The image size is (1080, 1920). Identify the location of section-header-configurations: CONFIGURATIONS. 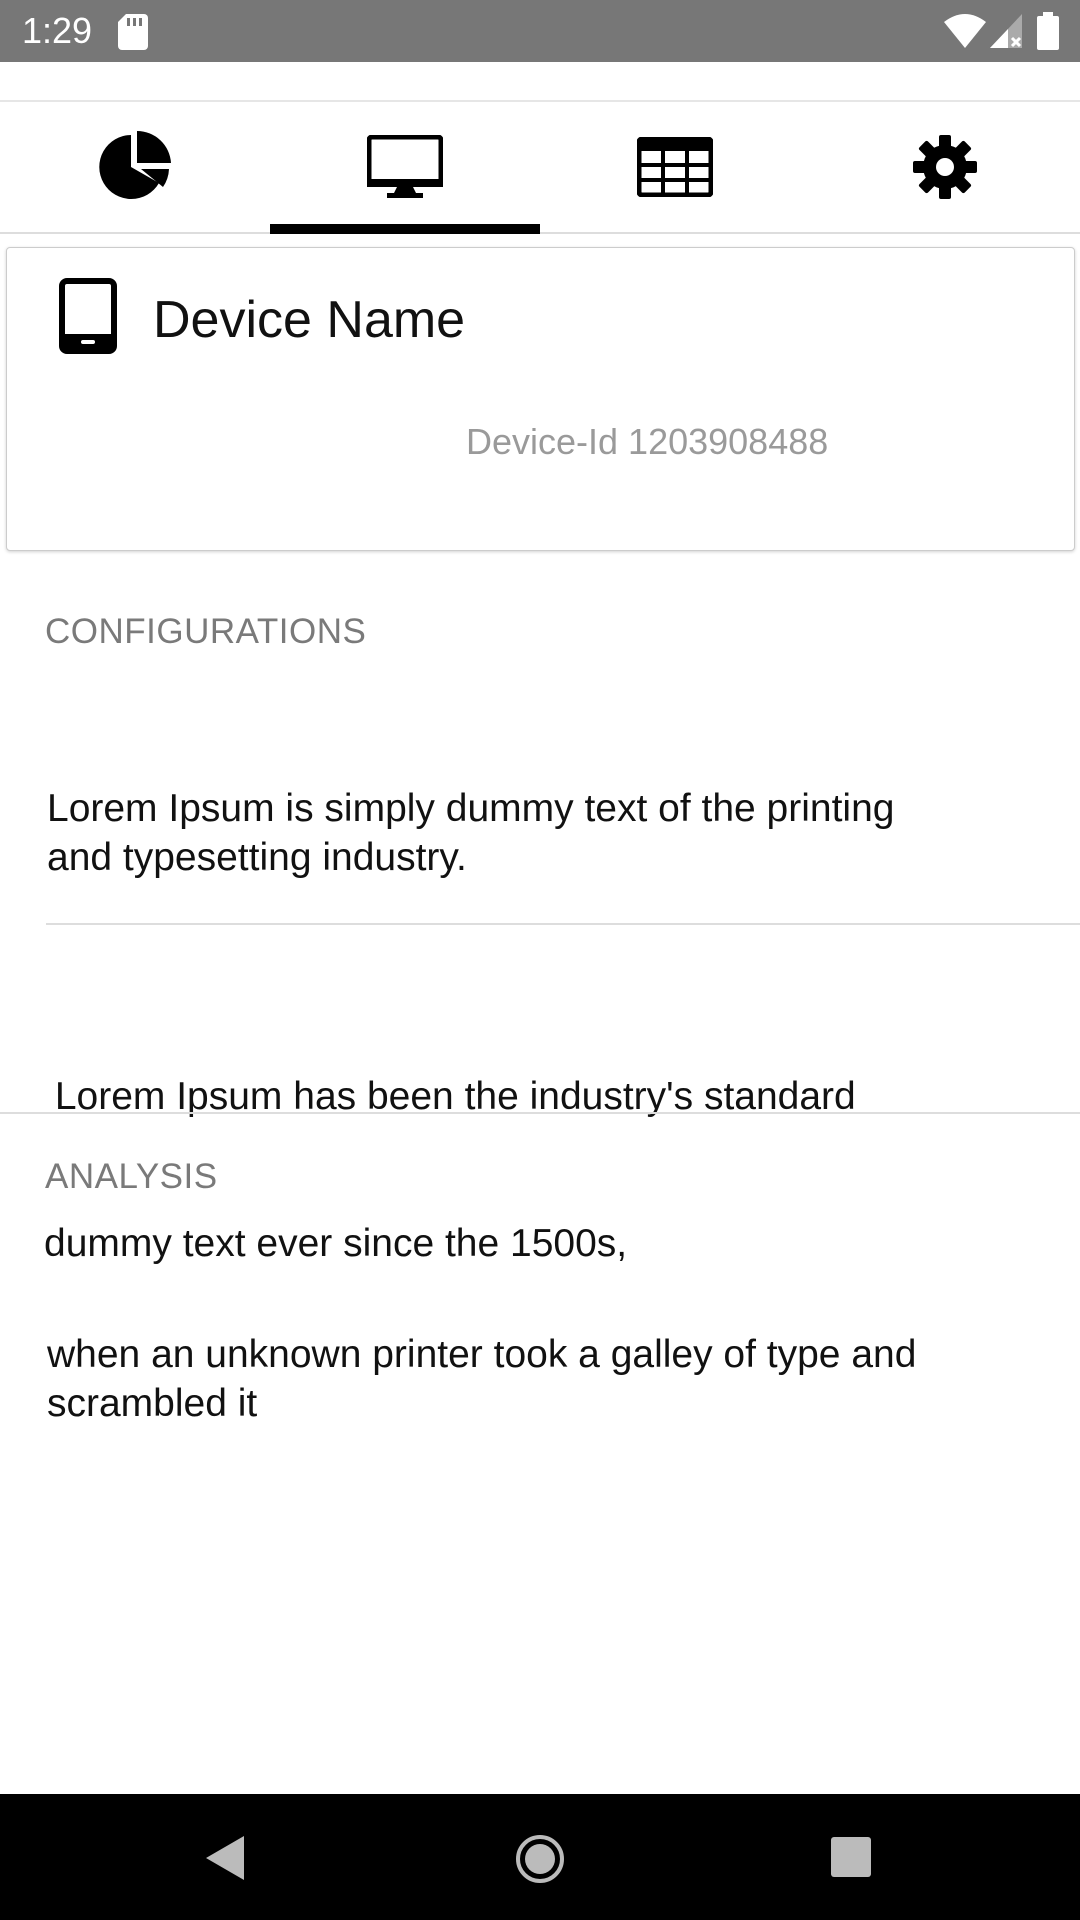
(206, 631).